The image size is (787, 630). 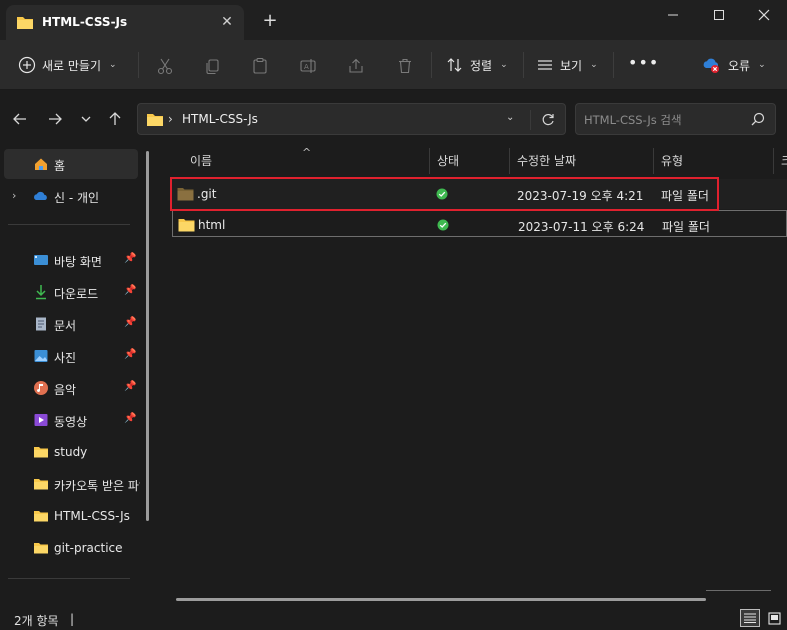 I want to click on minimize-button, so click(x=673, y=15).